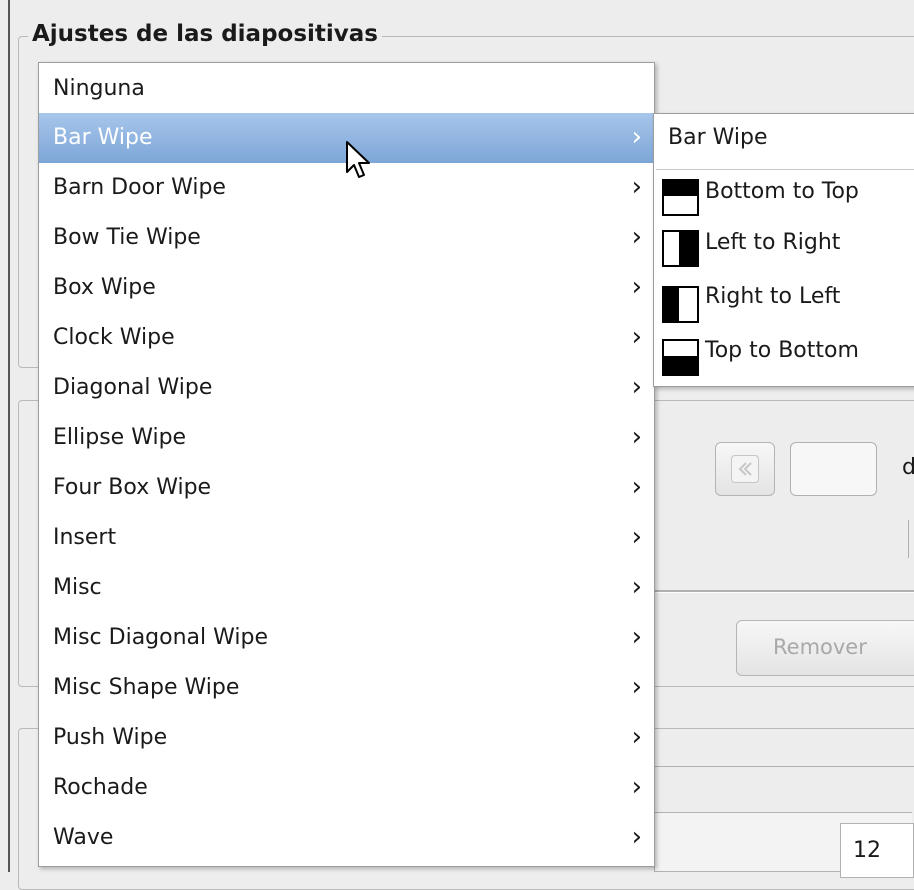 This screenshot has height=890, width=914. What do you see at coordinates (346, 538) in the screenshot?
I see `menu-item-insert: Insert ›` at bounding box center [346, 538].